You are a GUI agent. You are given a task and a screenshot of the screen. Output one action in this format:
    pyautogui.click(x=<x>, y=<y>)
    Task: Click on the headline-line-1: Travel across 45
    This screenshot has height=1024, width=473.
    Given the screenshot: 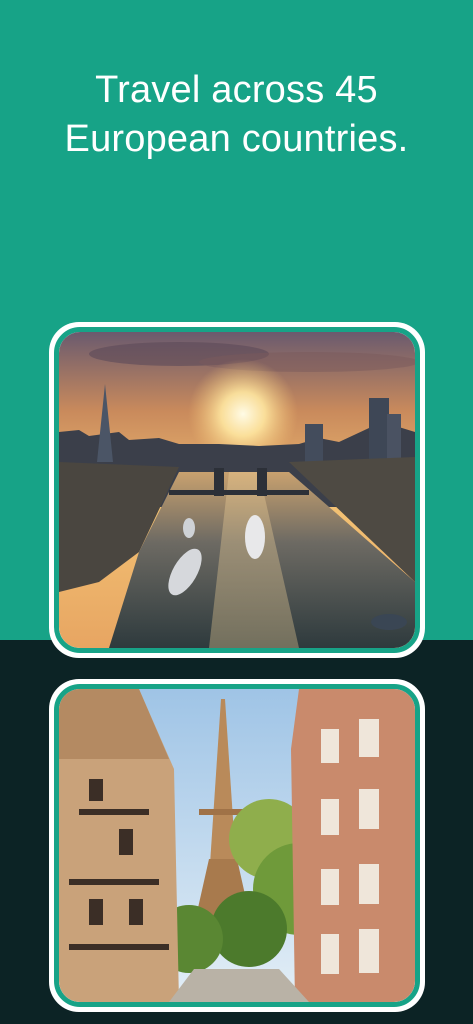 What is the action you would take?
    pyautogui.click(x=236, y=90)
    